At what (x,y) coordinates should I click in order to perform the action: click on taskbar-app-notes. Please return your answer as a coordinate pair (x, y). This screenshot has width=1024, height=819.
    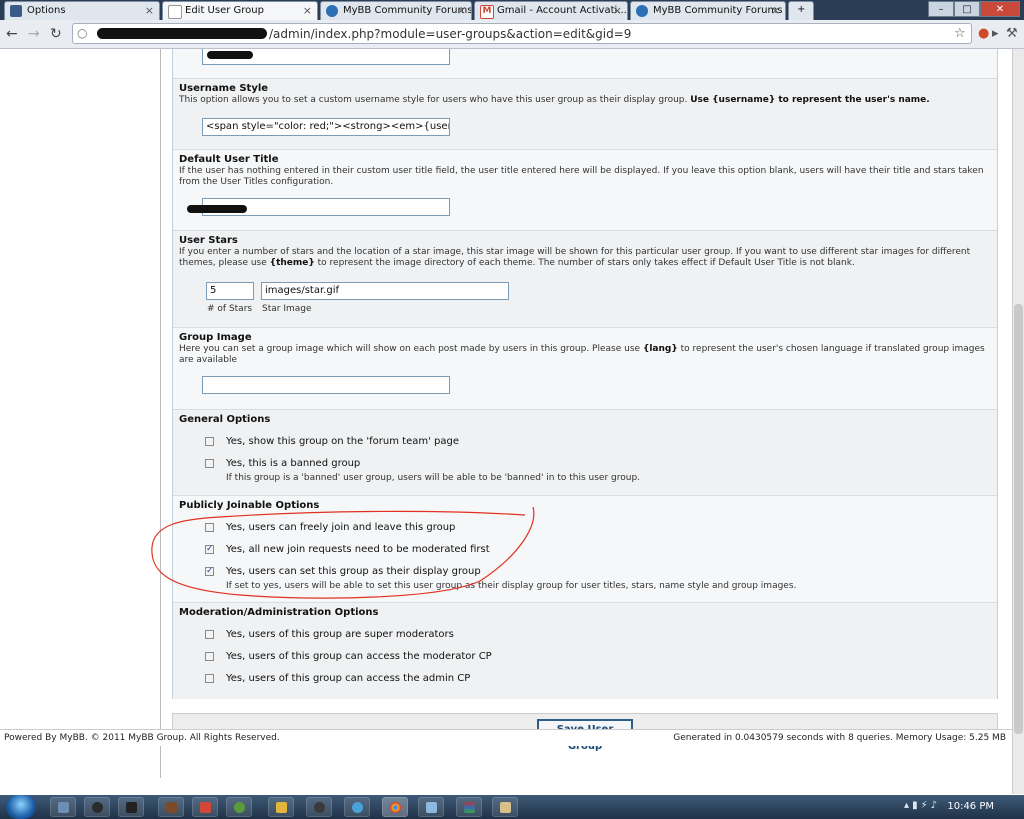
    Looking at the image, I should click on (431, 807).